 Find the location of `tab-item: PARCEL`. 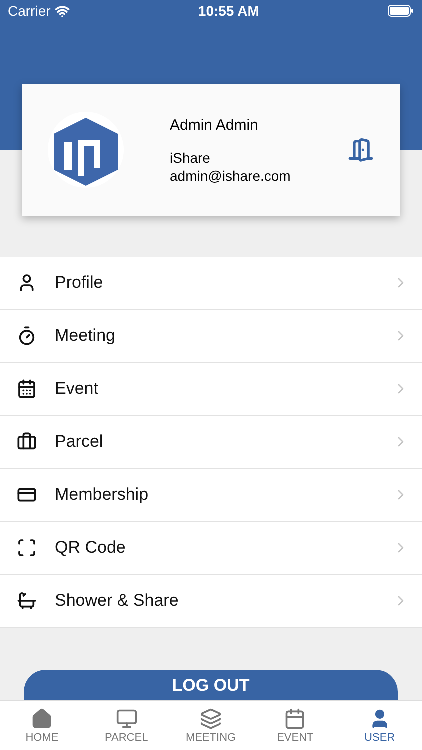

tab-item: PARCEL is located at coordinates (126, 725).